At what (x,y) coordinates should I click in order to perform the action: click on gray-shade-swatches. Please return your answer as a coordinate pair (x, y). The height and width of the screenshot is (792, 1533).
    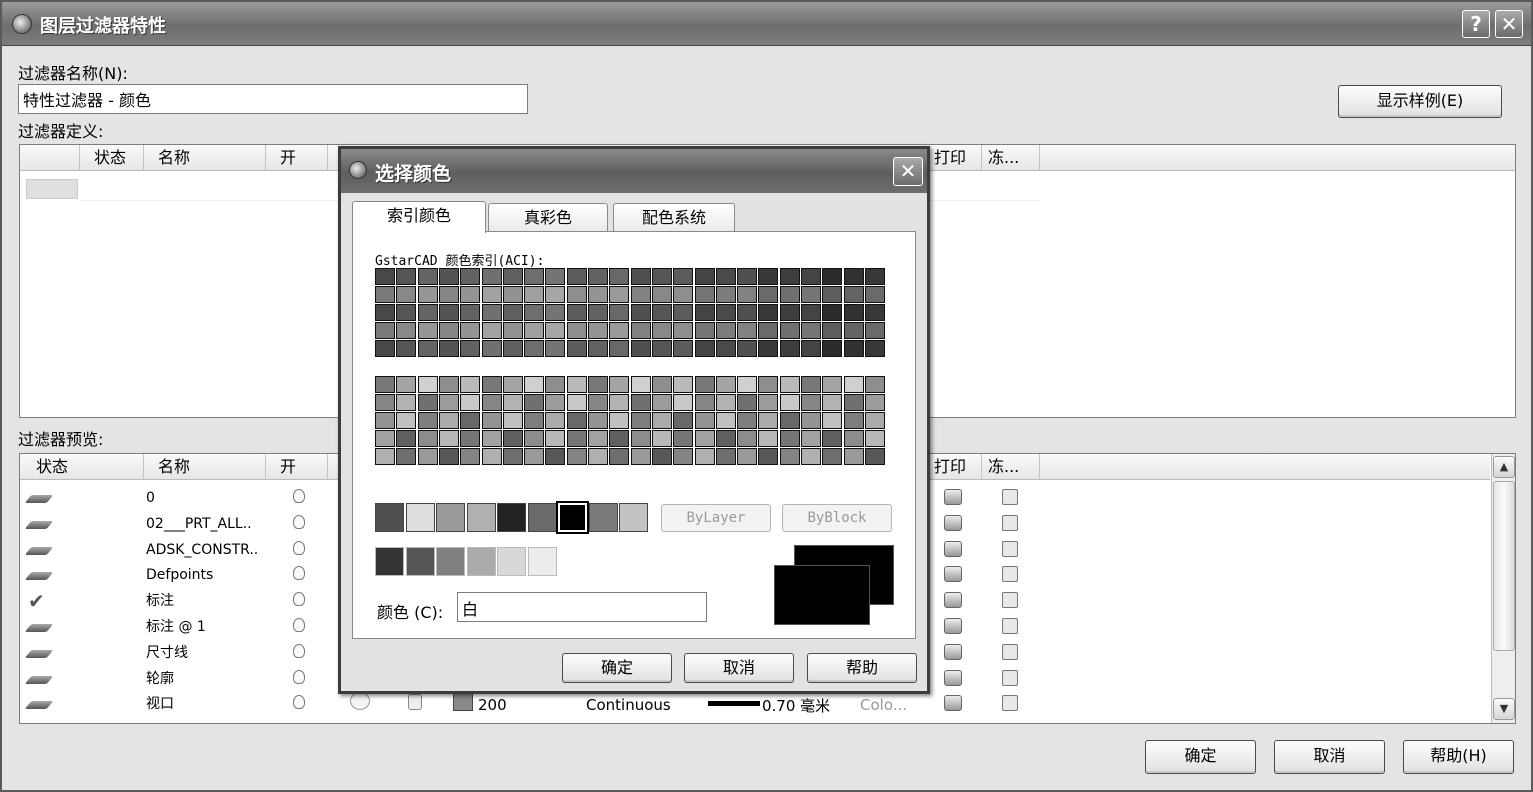
    Looking at the image, I should click on (470, 562).